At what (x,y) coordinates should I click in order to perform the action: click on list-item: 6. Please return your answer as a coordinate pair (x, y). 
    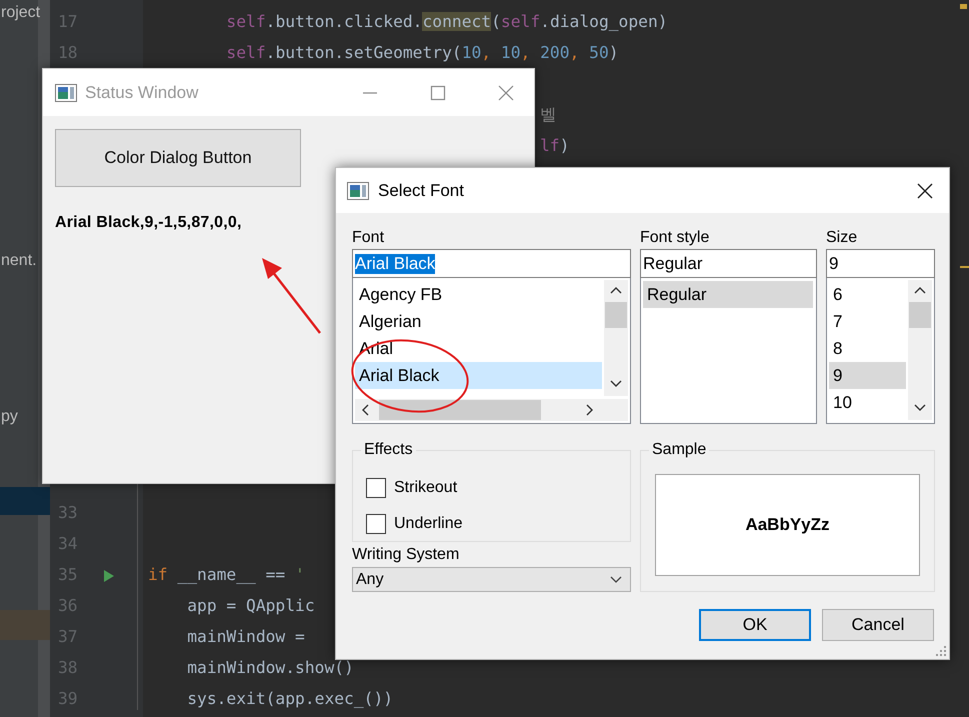
    Looking at the image, I should click on (867, 294).